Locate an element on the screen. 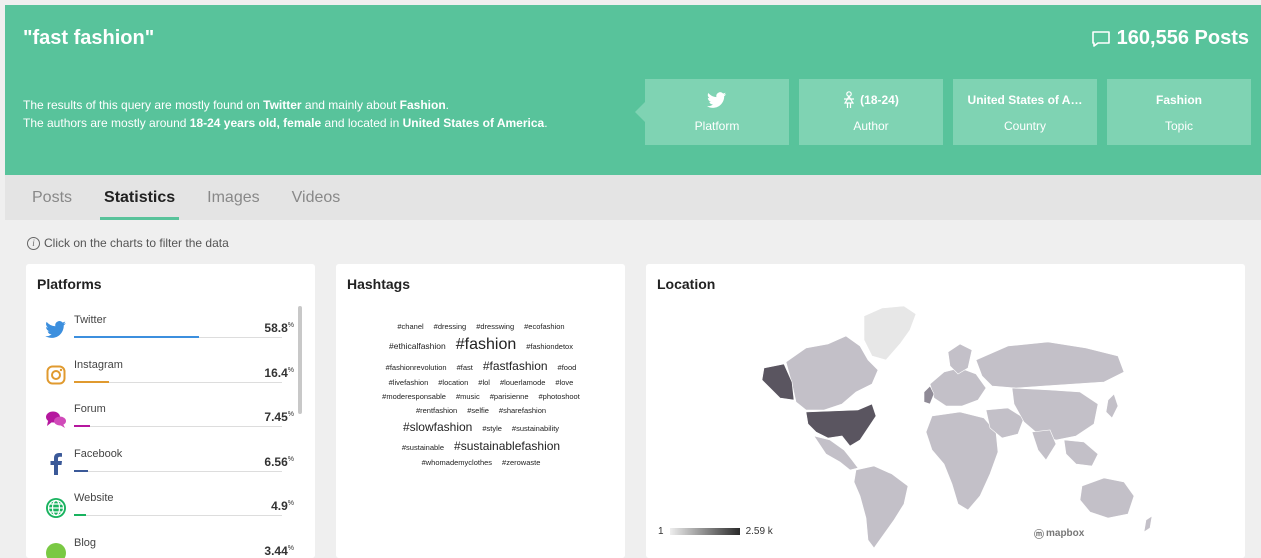  platform-item-instagram: Instagram 16.4% is located at coordinates (169, 379).